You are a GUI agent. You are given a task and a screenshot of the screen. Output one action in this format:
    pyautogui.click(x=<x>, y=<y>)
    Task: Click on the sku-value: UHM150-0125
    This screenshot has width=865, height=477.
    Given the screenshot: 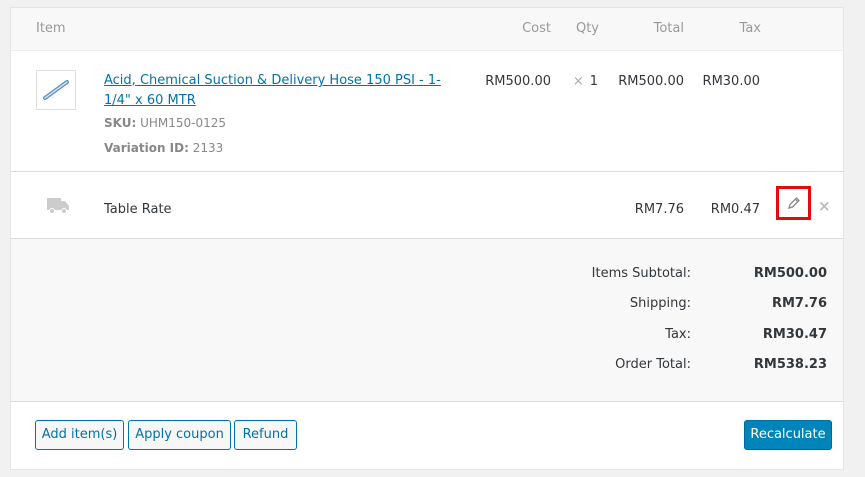 What is the action you would take?
    pyautogui.click(x=183, y=123)
    